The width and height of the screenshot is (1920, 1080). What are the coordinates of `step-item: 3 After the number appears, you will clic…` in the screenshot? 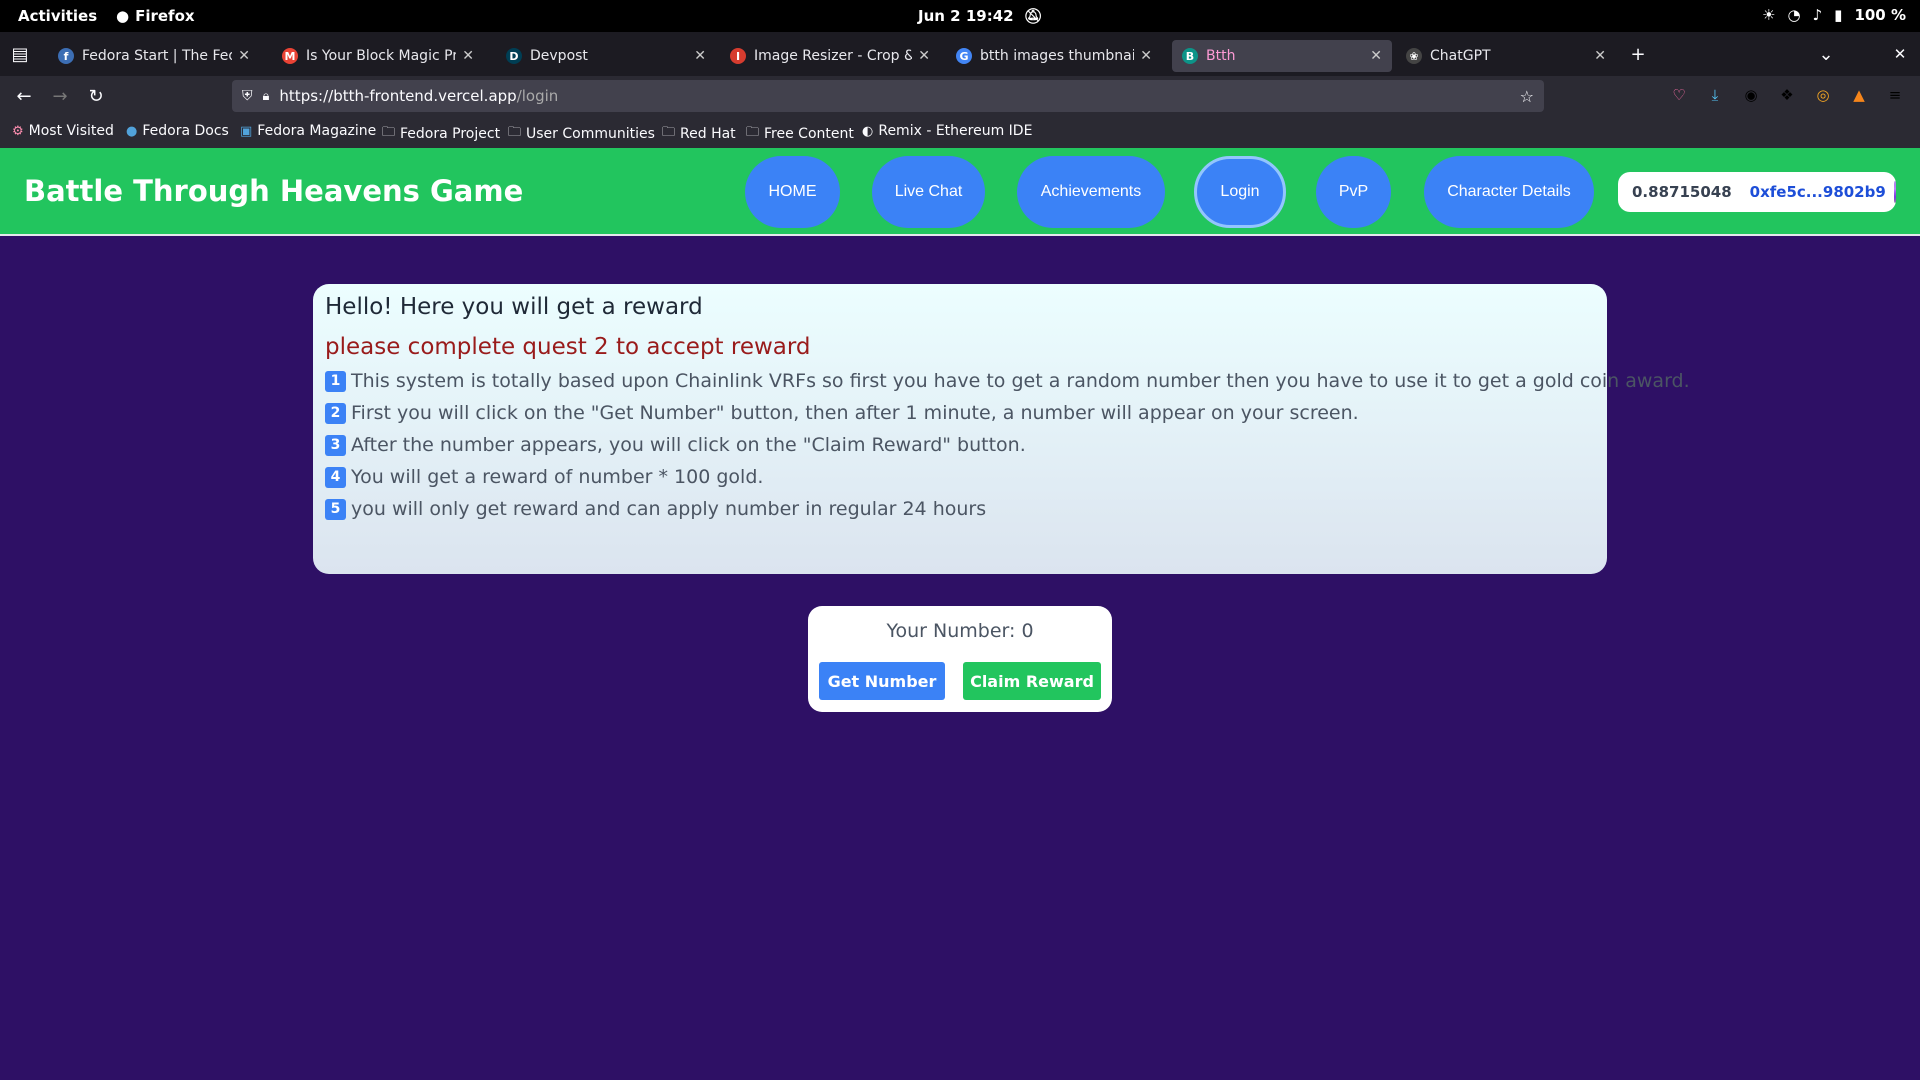 It's located at (960, 445).